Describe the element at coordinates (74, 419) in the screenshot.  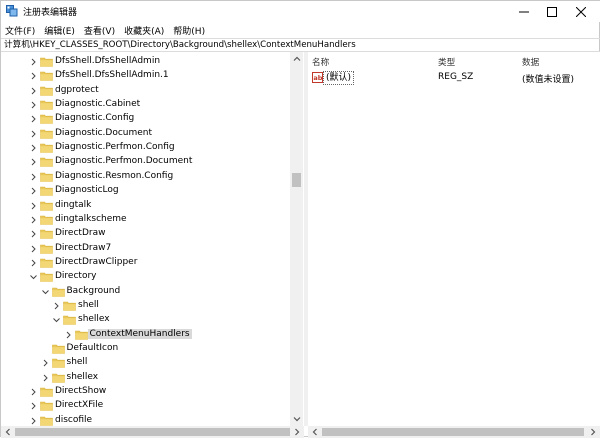
I see `tree-item-label: discofile` at that location.